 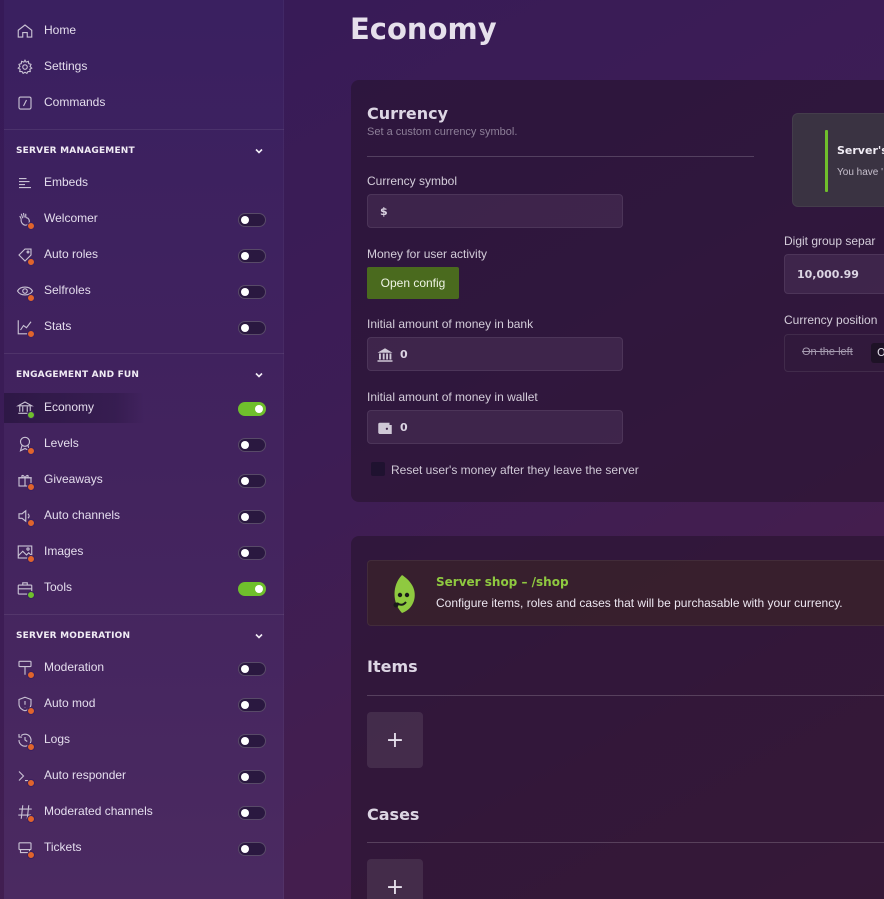 What do you see at coordinates (412, 181) in the screenshot?
I see `currency-symbol-label: Currency symbol` at bounding box center [412, 181].